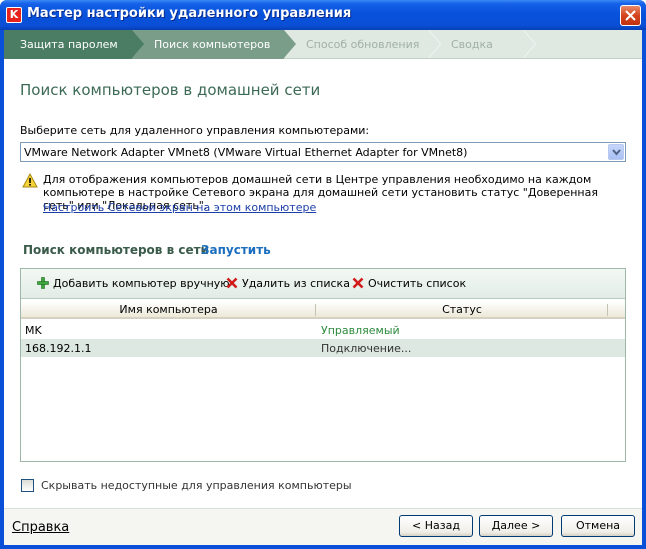  I want to click on chevron-down-icon, so click(616, 152).